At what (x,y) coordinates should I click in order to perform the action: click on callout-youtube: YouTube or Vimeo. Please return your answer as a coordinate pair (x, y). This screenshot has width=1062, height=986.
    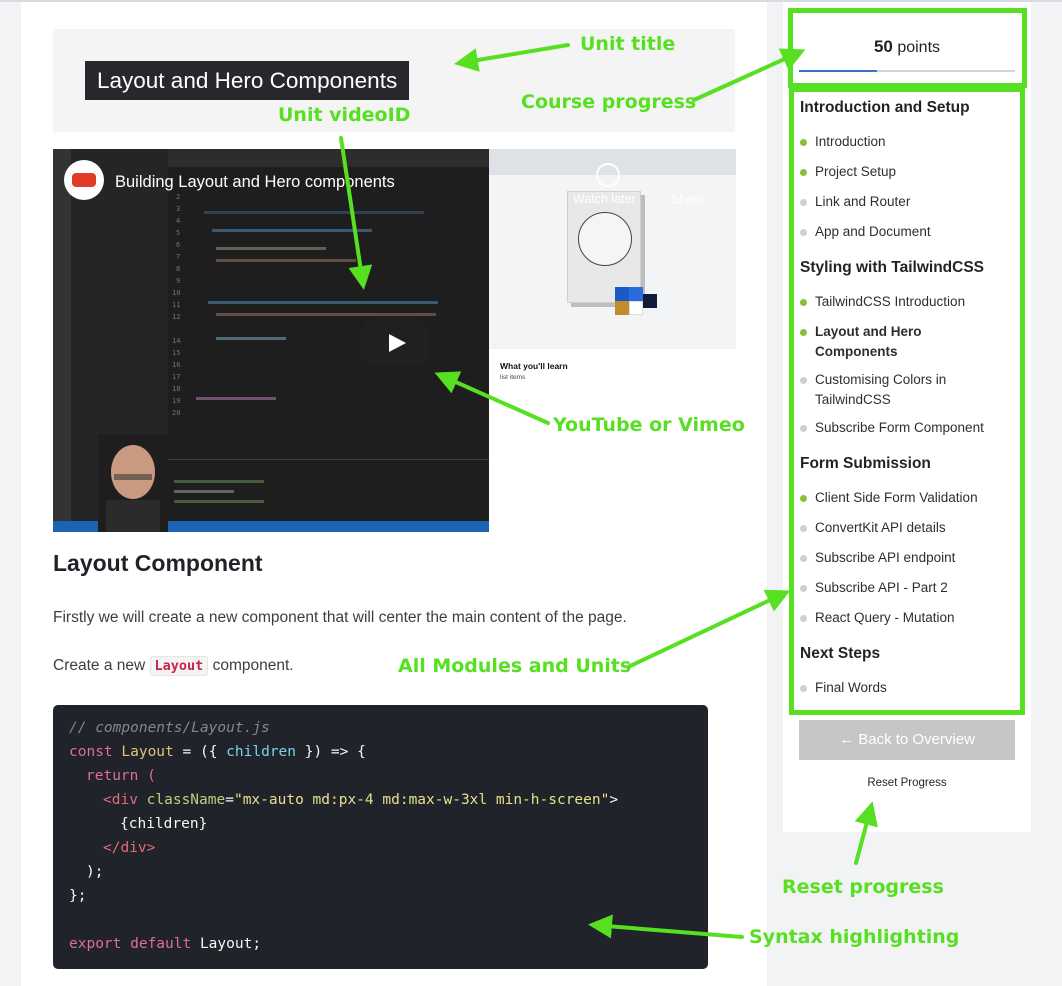
    Looking at the image, I should click on (649, 425).